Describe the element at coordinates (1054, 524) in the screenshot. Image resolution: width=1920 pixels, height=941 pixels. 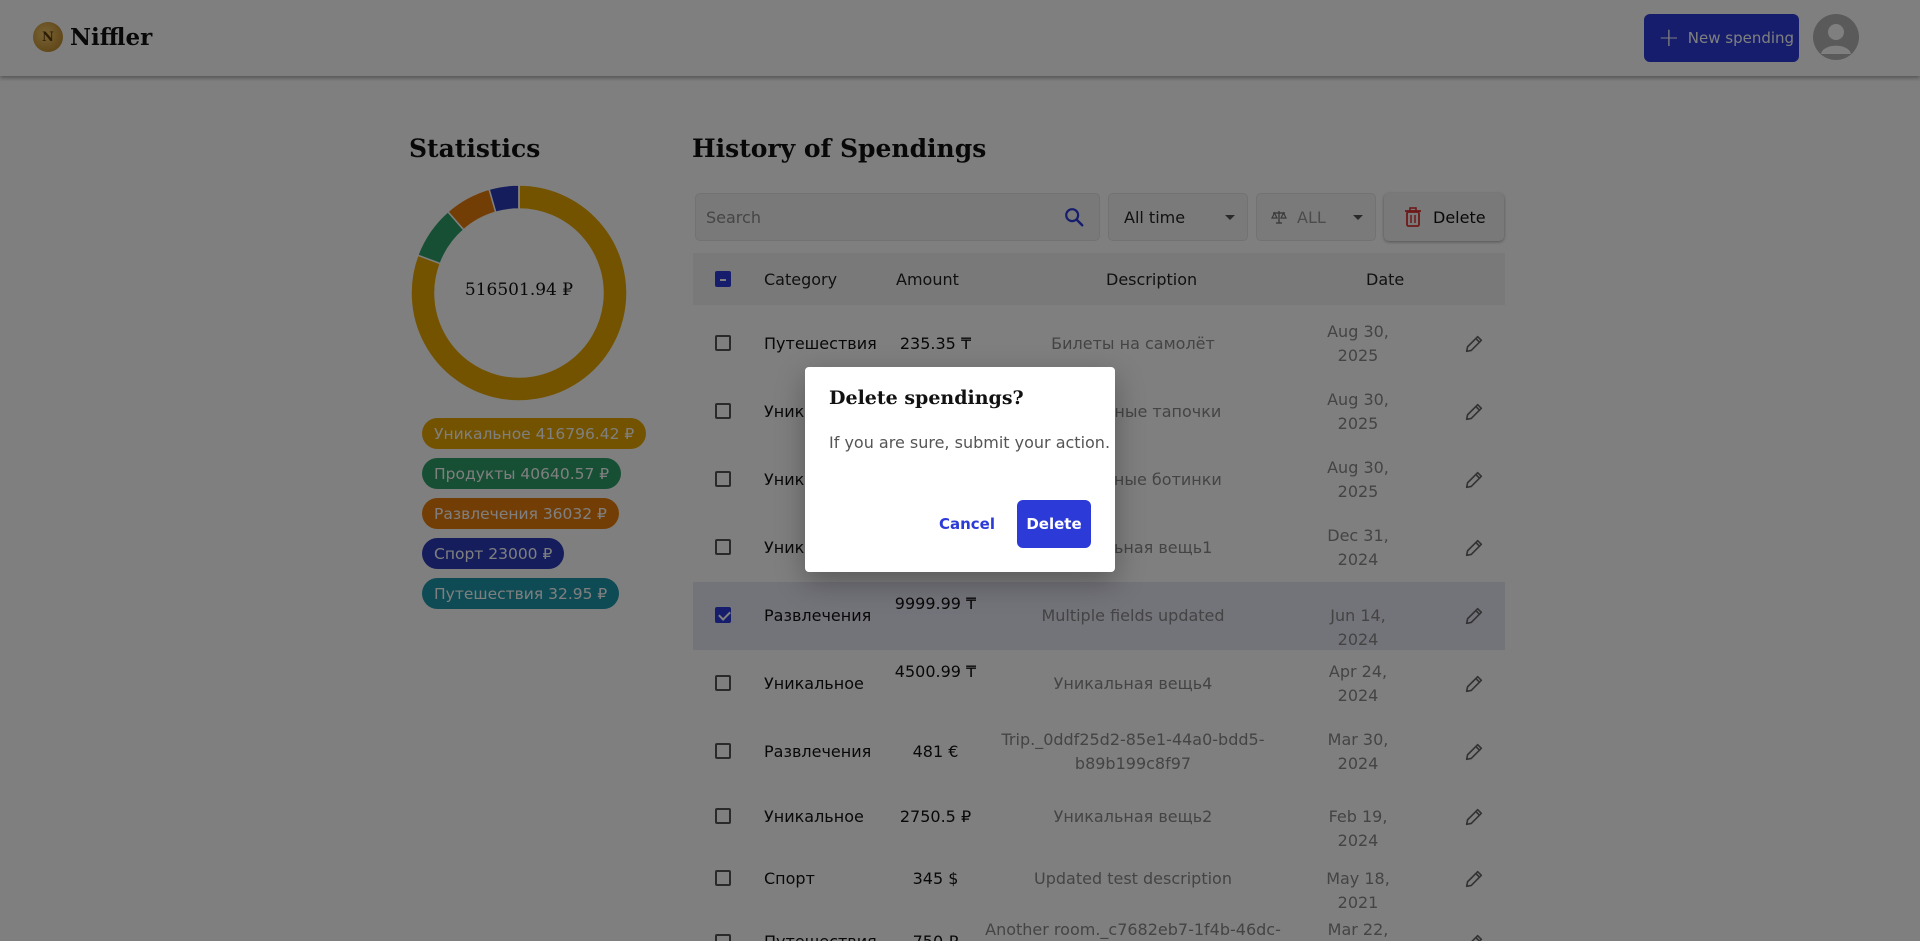
I see `confirm-delete-button: Delete` at that location.